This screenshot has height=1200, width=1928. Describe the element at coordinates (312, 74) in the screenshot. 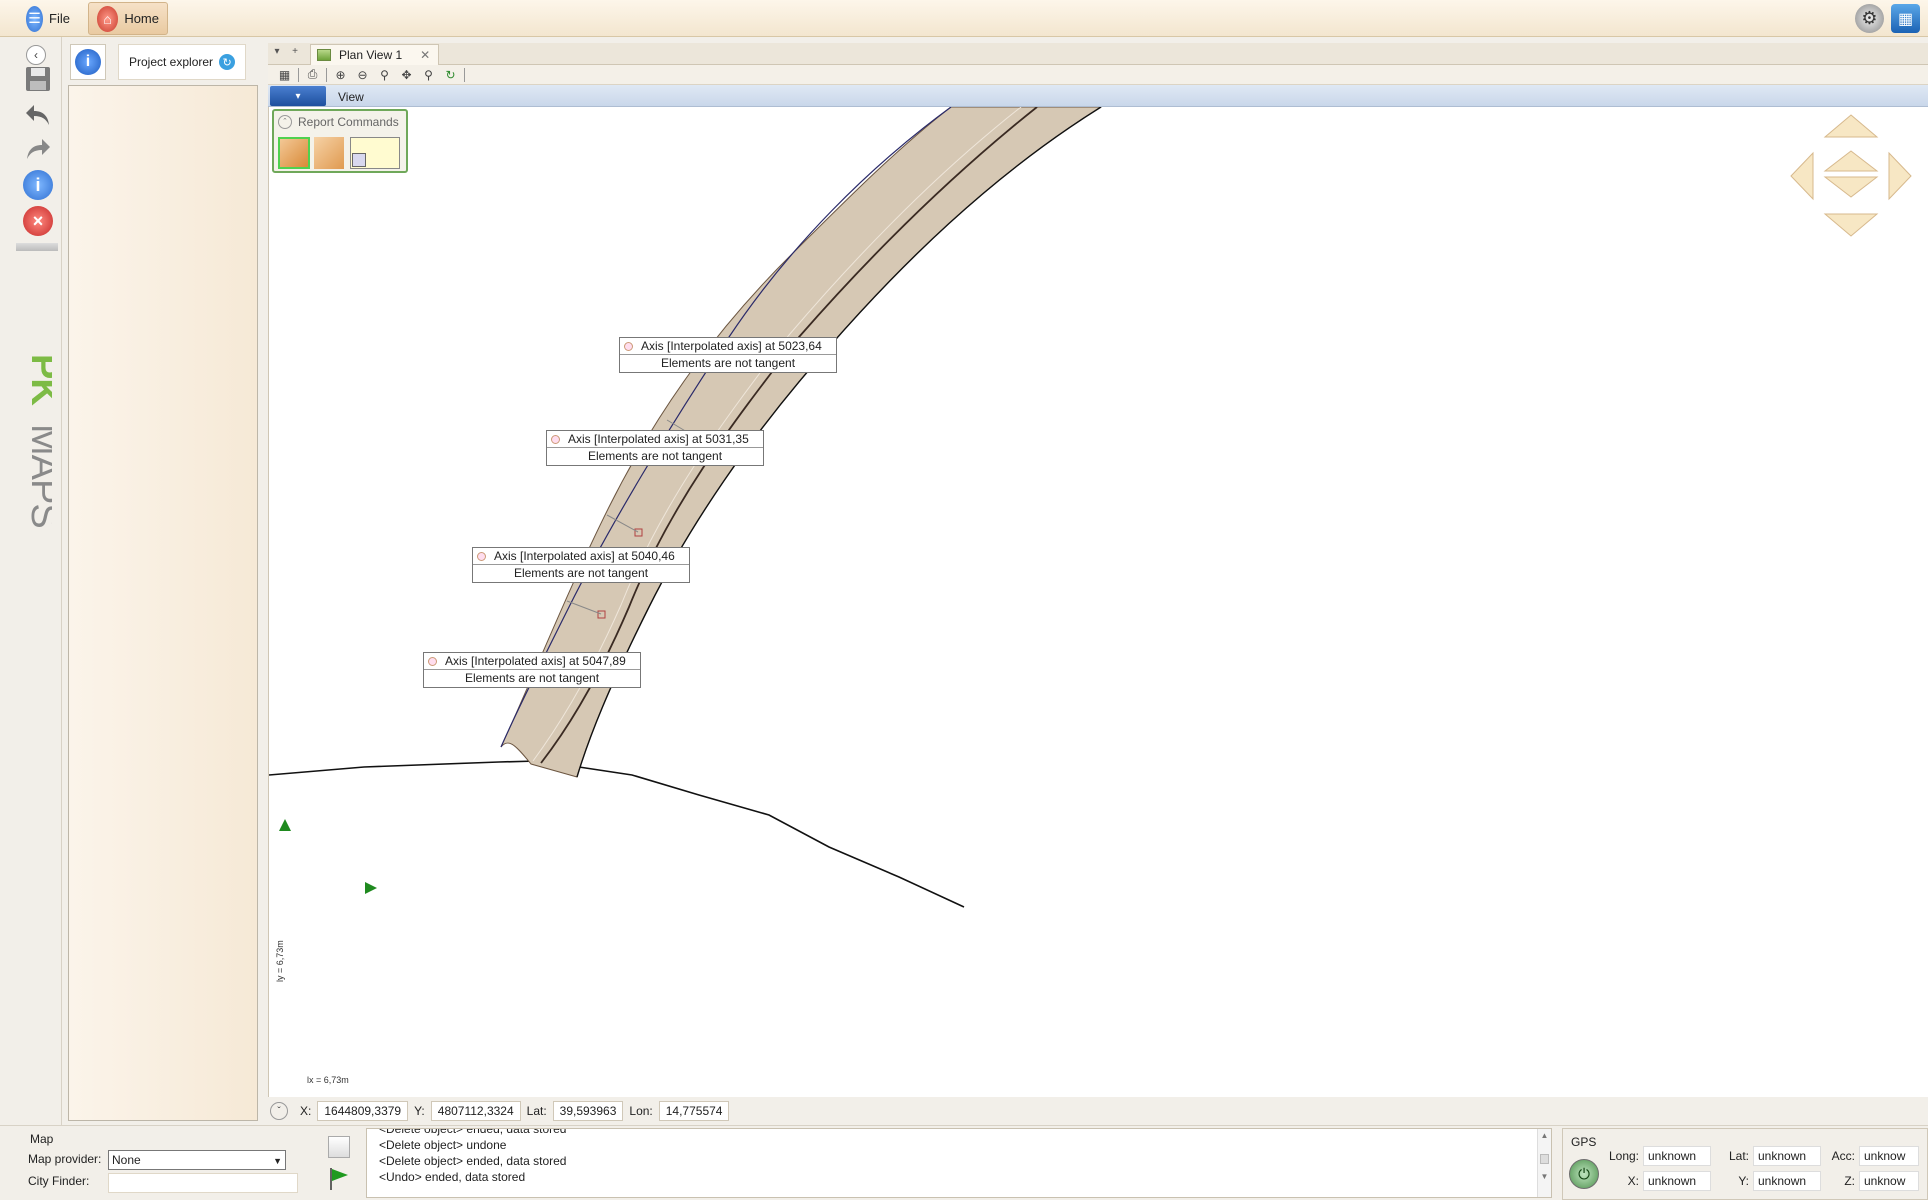

I see `print-icon: ⎙` at that location.